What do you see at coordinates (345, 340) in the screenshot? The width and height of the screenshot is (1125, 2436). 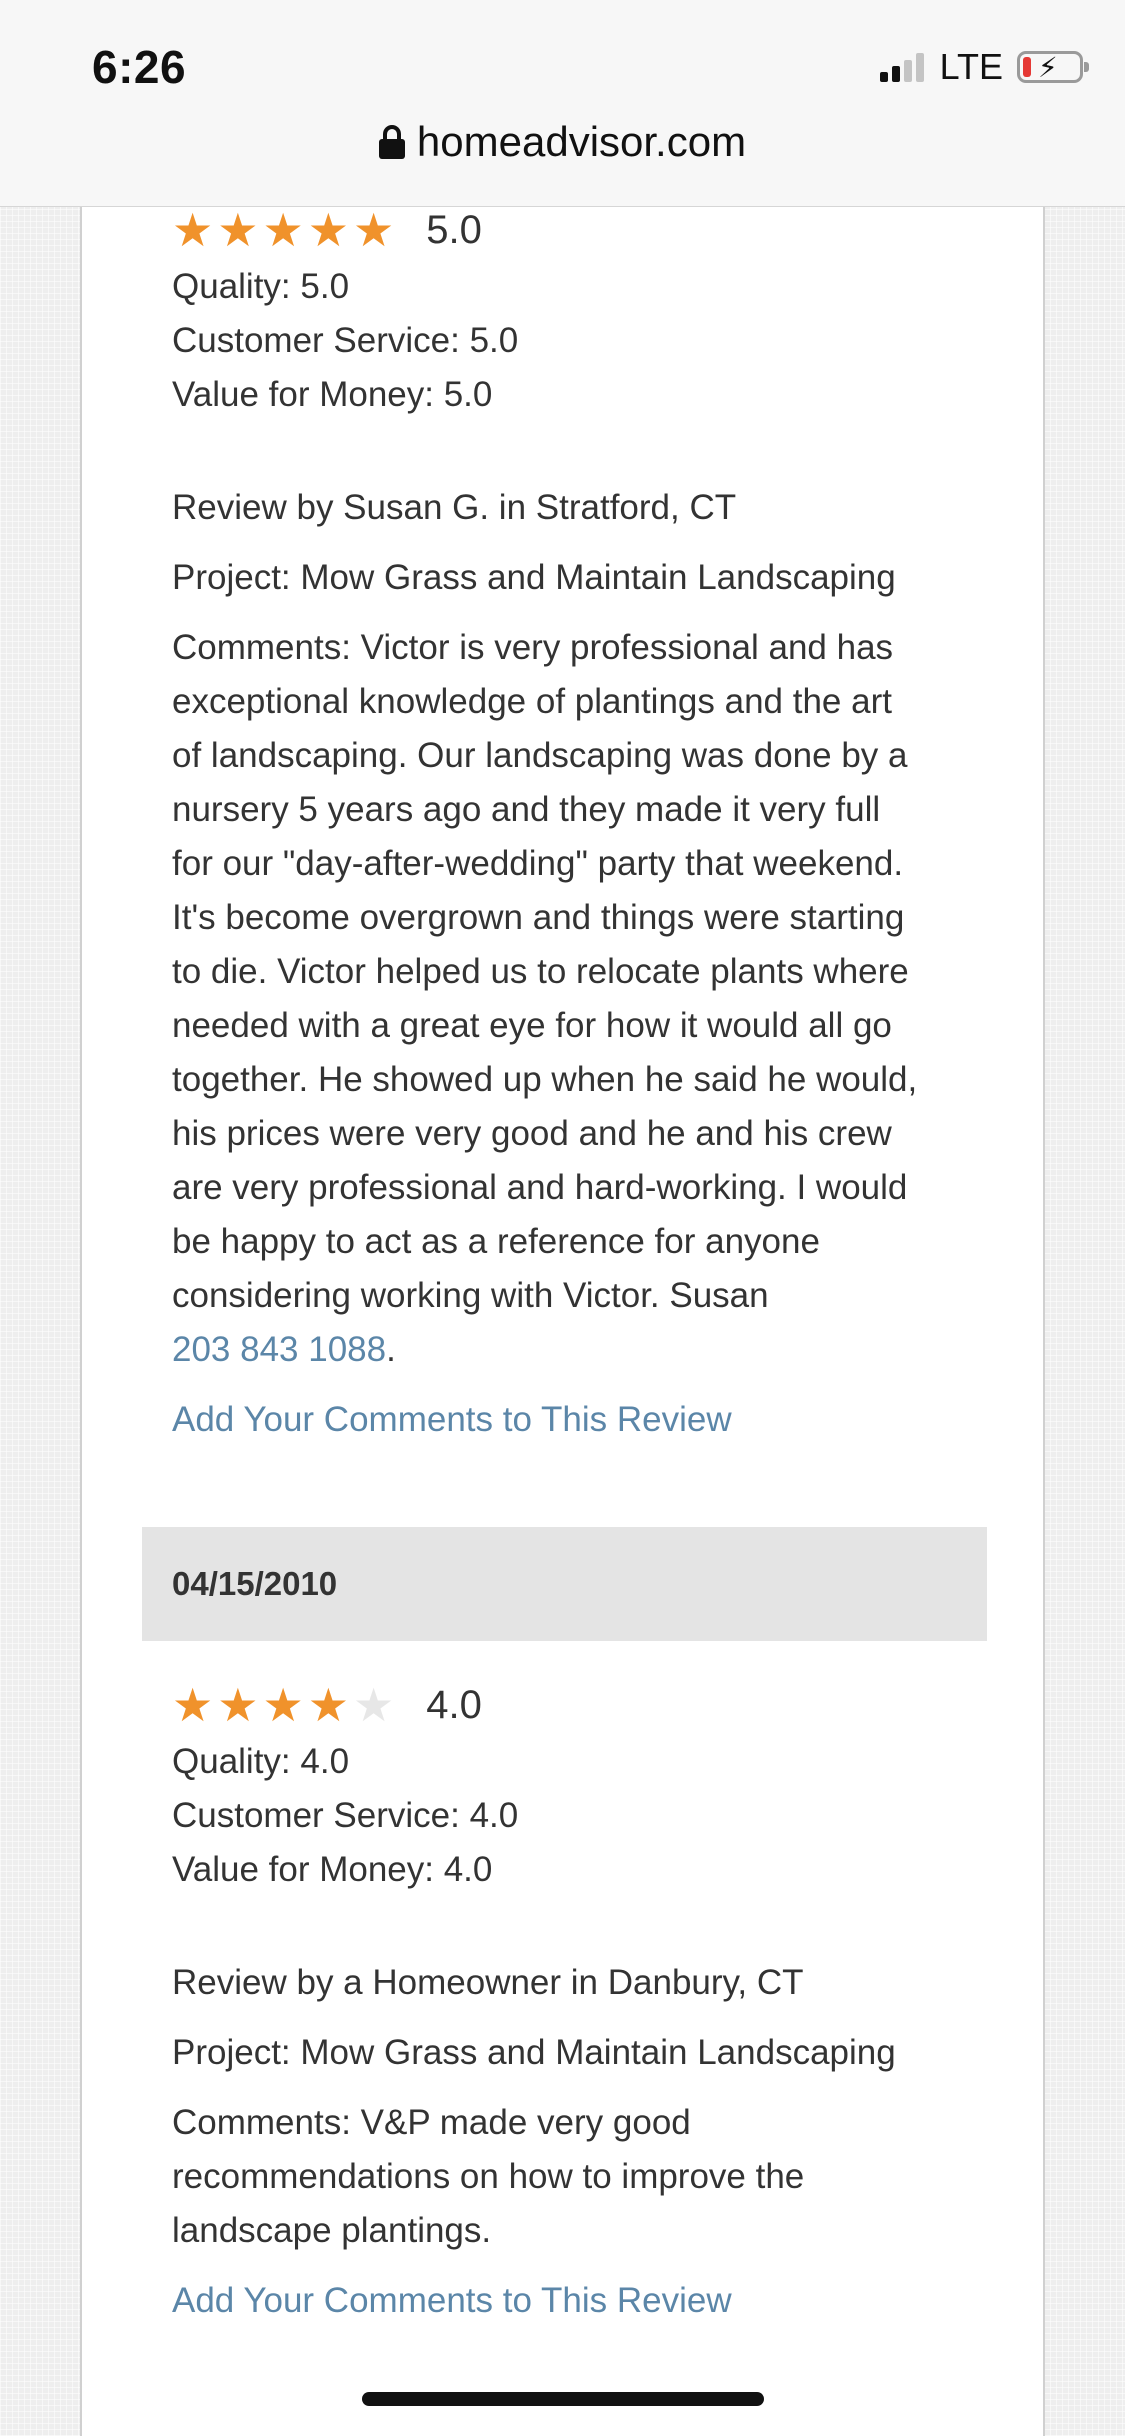 I see `customer-service-rating: Customer Service: 5.0` at bounding box center [345, 340].